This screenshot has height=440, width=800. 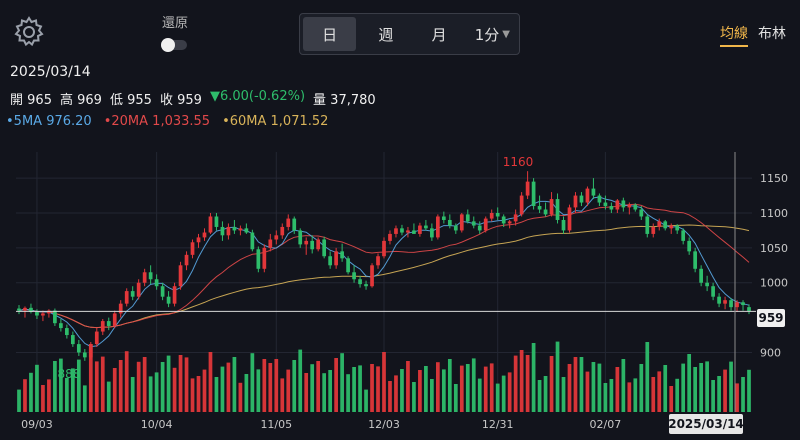 I want to click on y-tick-label: 900, so click(x=770, y=352).